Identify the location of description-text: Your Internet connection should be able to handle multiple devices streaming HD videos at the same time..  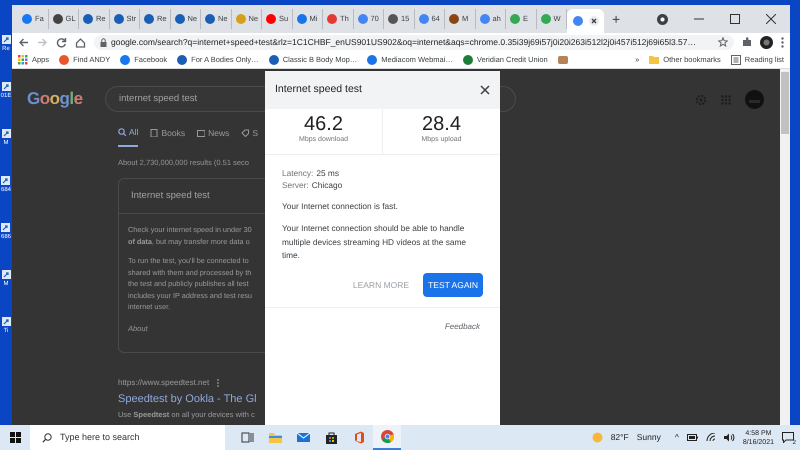
(374, 242).